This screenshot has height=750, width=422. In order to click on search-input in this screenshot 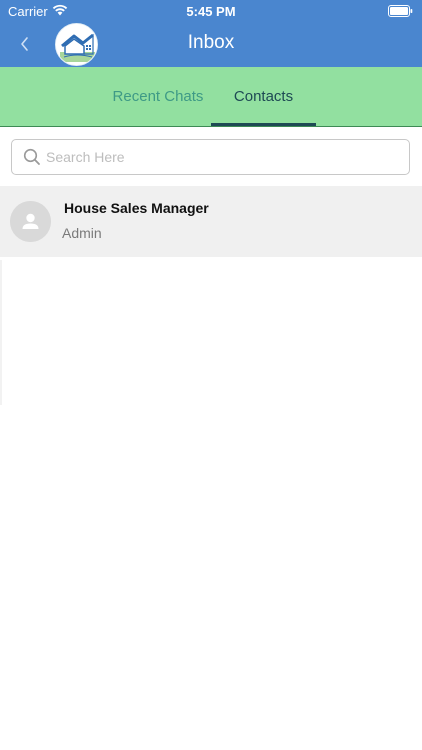, I will do `click(223, 157)`.